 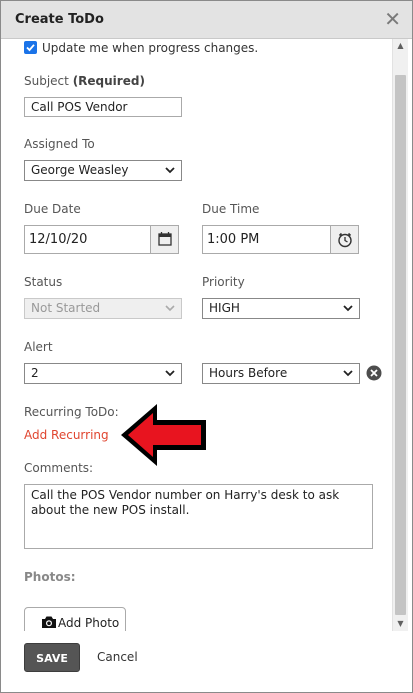 What do you see at coordinates (52, 657) in the screenshot?
I see `save-button: SAVE` at bounding box center [52, 657].